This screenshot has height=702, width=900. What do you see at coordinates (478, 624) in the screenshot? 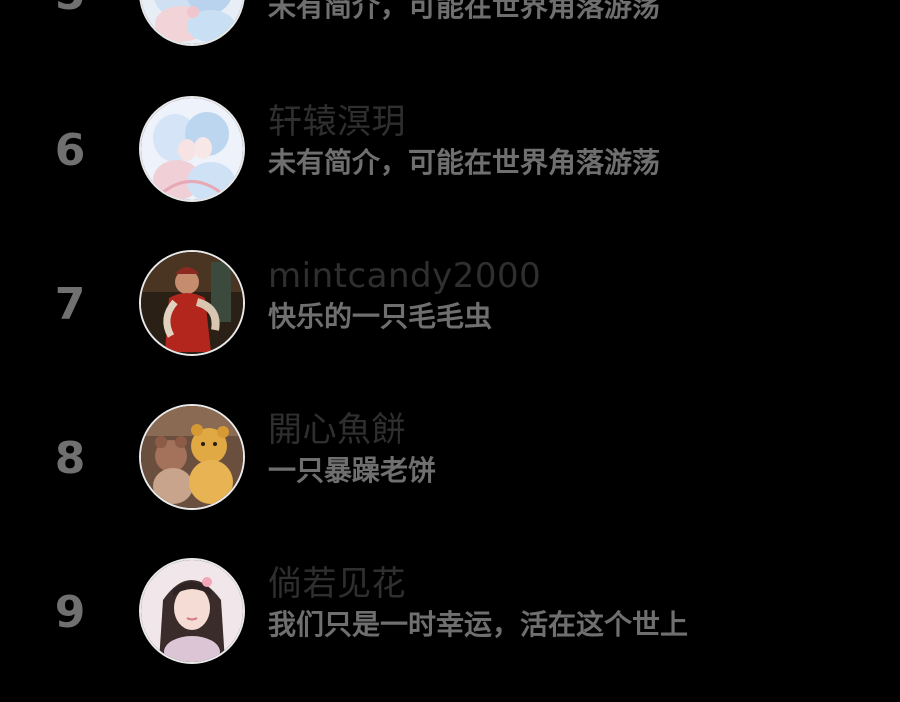
I see `user-bio: 我们只是一时幸运，活在这个世上` at bounding box center [478, 624].